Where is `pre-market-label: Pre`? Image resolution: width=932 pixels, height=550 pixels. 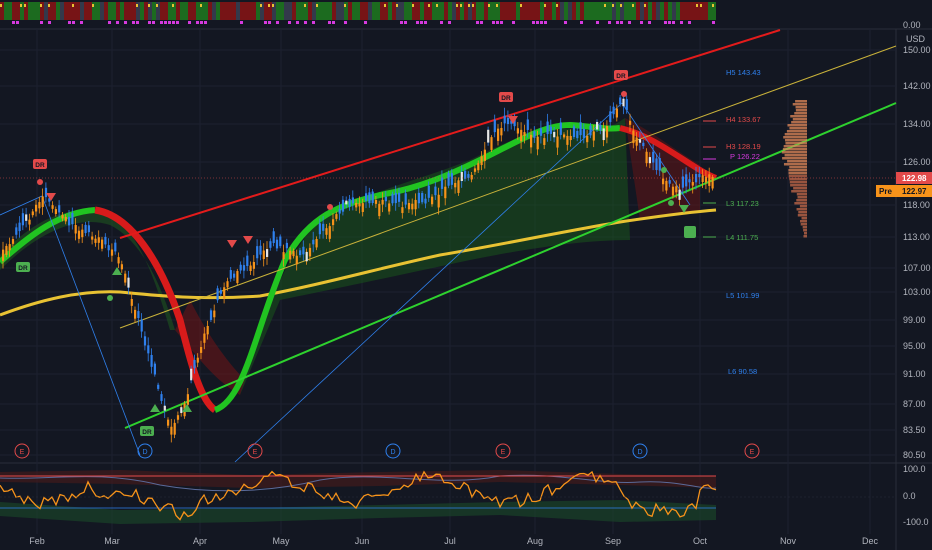
pre-market-label: Pre is located at coordinates (885, 191).